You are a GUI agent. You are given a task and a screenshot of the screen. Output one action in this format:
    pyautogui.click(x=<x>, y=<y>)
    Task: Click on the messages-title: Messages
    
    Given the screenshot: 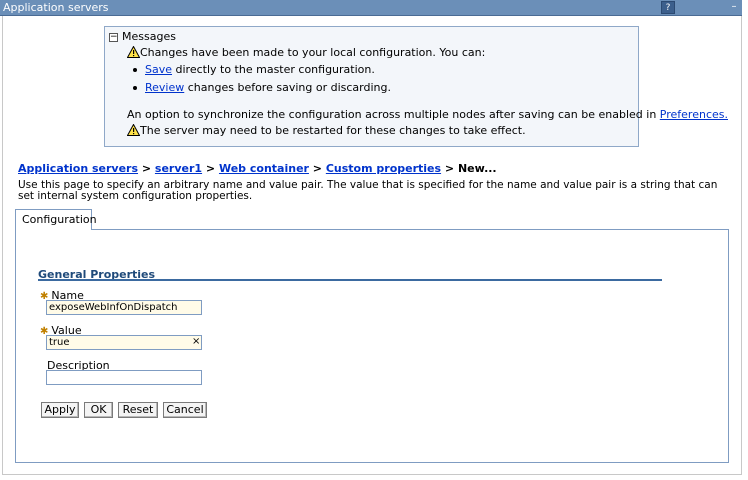 What is the action you would take?
    pyautogui.click(x=149, y=36)
    